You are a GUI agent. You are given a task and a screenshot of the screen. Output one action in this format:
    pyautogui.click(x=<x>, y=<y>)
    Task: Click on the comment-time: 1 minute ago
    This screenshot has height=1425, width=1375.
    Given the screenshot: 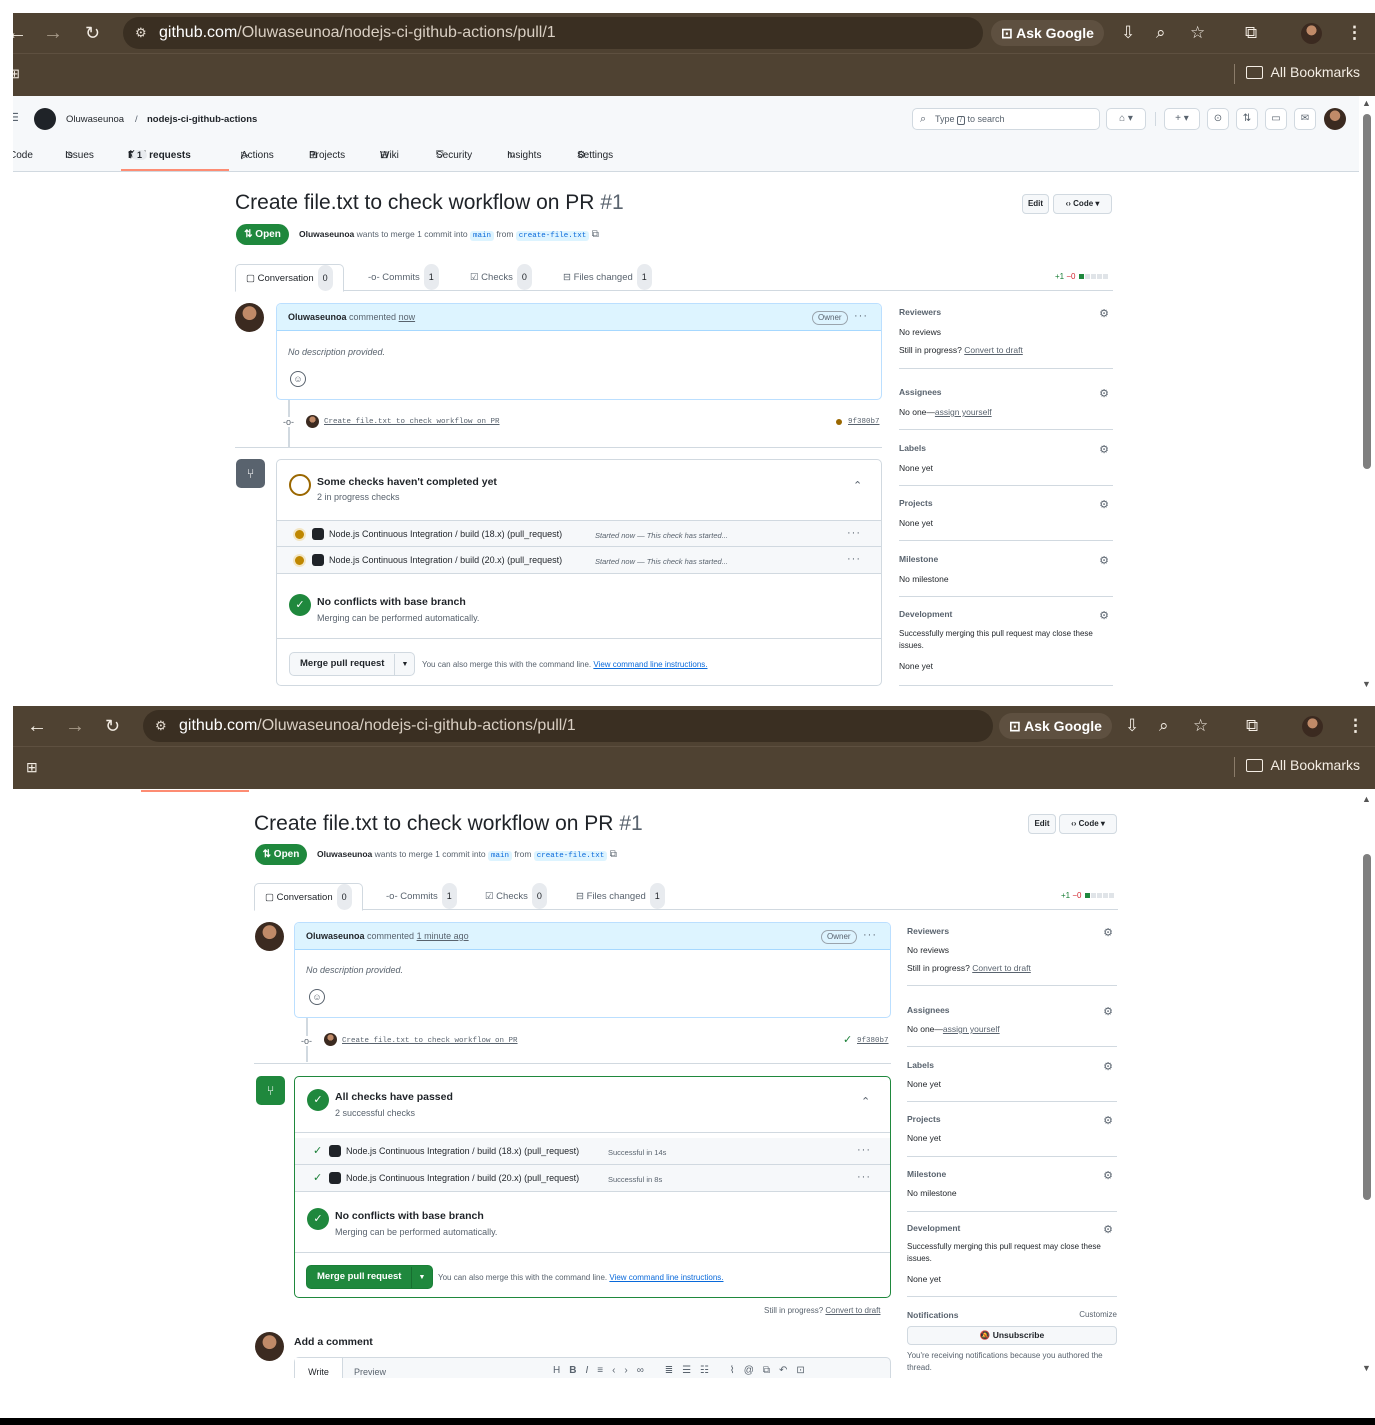 What is the action you would take?
    pyautogui.click(x=443, y=936)
    